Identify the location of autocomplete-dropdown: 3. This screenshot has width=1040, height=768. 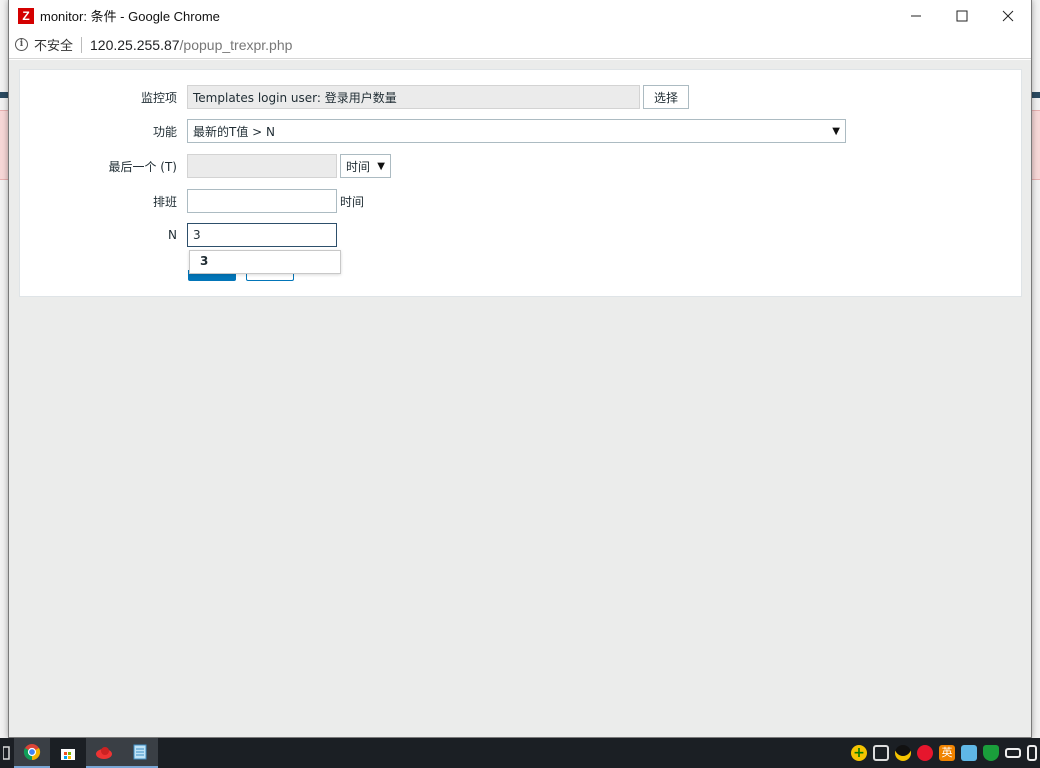
(265, 262).